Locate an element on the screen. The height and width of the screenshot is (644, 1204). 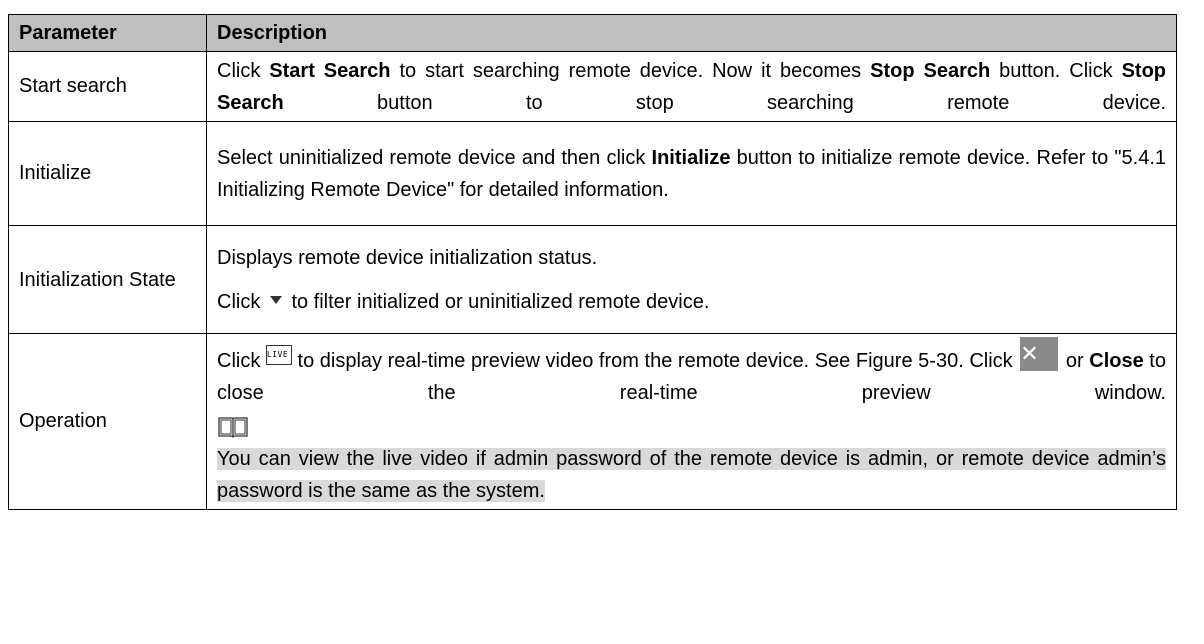
live-icon: LIVE is located at coordinates (278, 354).